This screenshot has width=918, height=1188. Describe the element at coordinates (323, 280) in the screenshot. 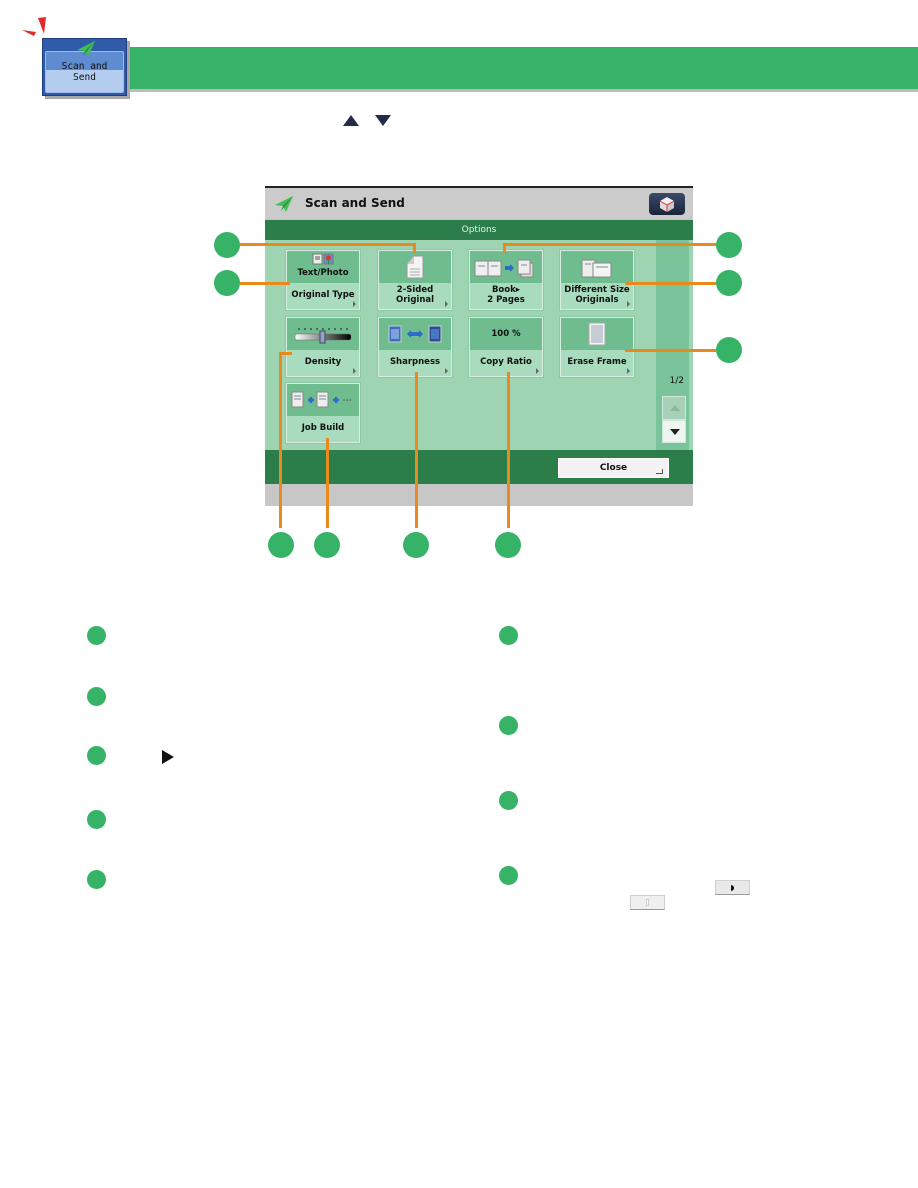

I see `original-type-button: Text/Photo Original Type` at that location.